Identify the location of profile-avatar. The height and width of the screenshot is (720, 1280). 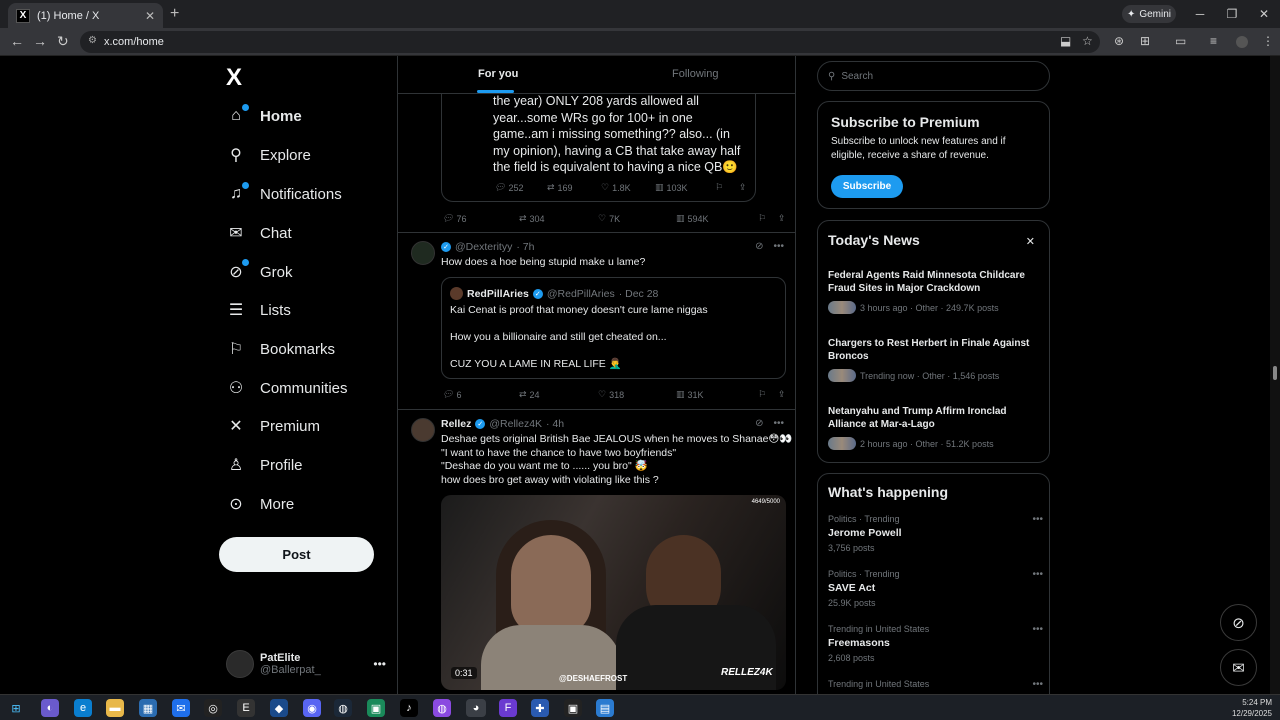
(1242, 42).